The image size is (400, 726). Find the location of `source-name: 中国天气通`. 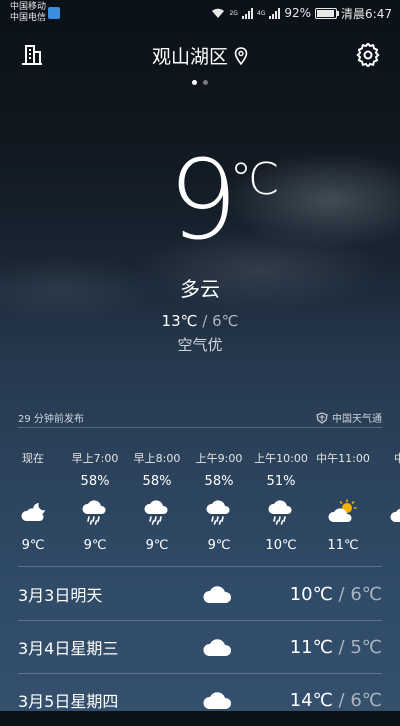

source-name: 中国天气通 is located at coordinates (357, 419).